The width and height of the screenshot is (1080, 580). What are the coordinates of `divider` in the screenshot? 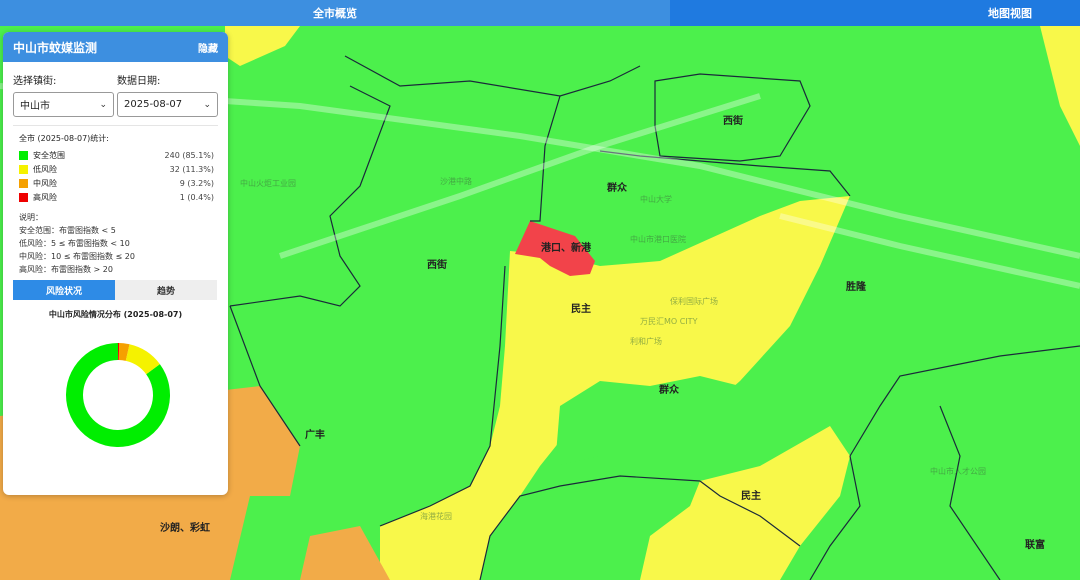 It's located at (115, 125).